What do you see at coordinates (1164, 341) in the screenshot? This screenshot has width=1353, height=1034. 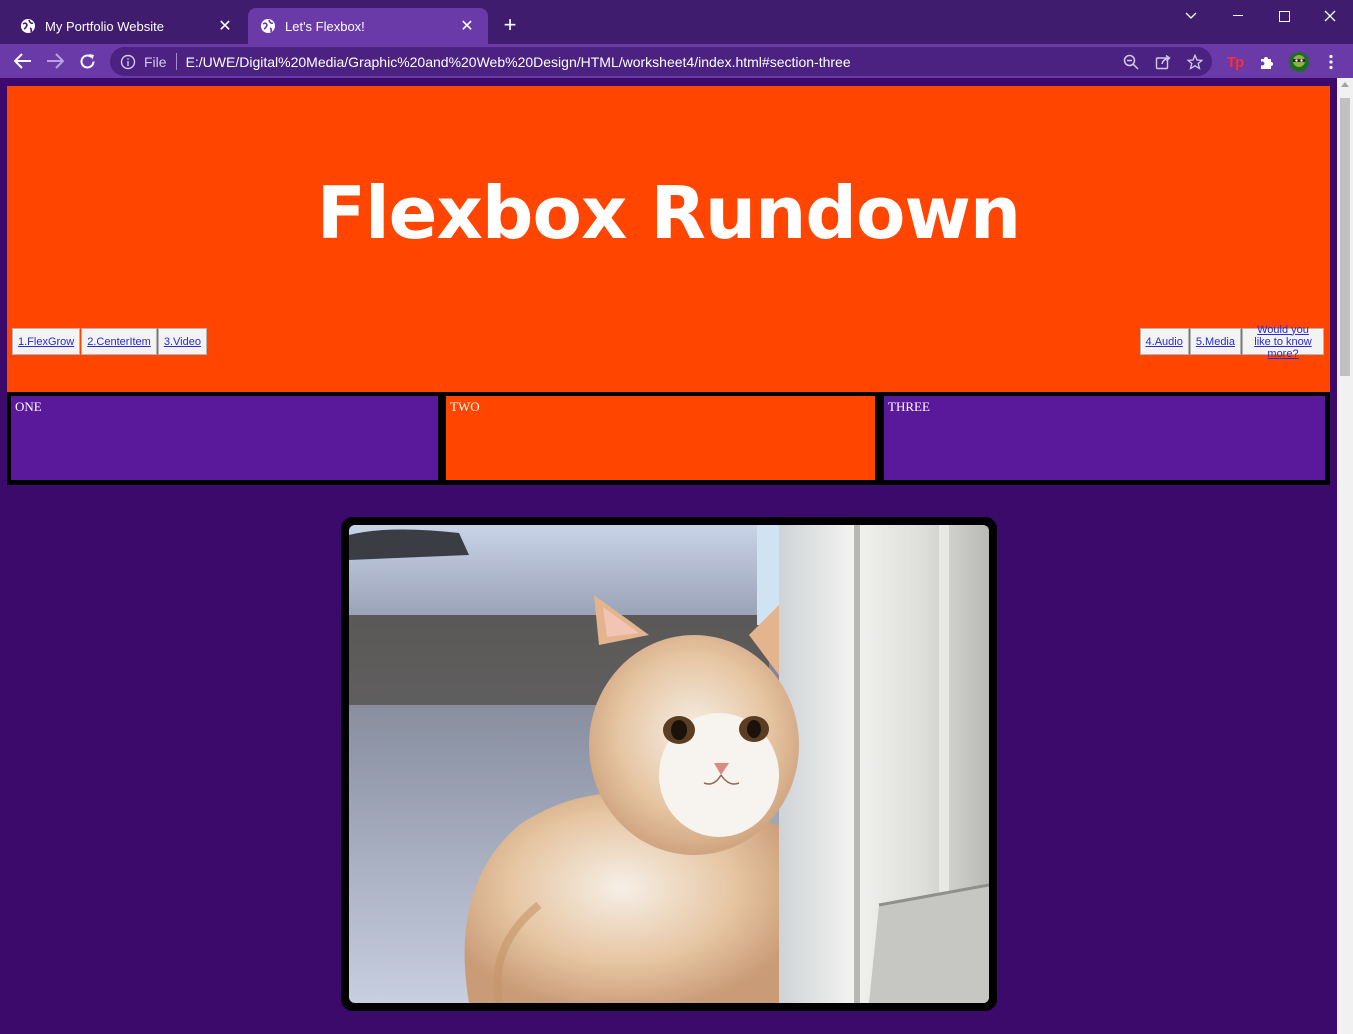 I see `nav-link-audio: 4.Audio` at bounding box center [1164, 341].